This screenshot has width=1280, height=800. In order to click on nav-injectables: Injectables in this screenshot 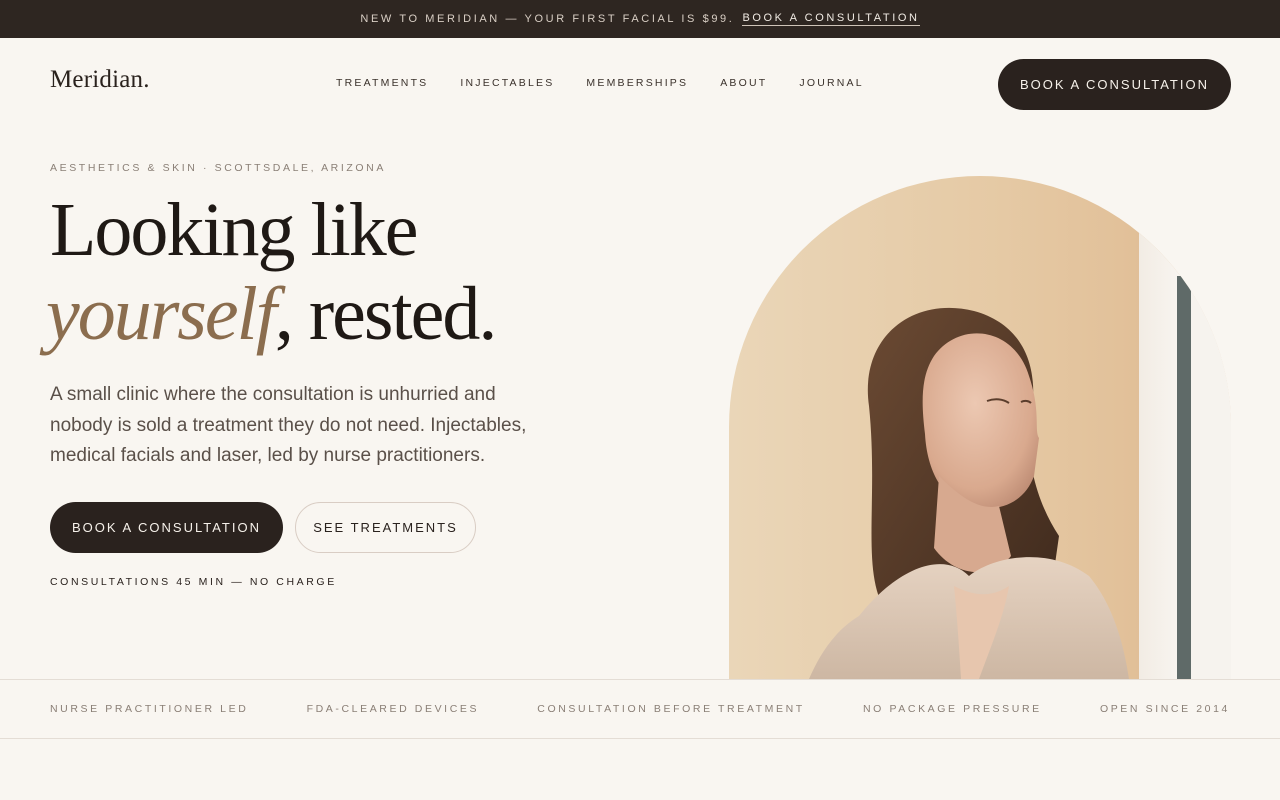, I will do `click(507, 83)`.